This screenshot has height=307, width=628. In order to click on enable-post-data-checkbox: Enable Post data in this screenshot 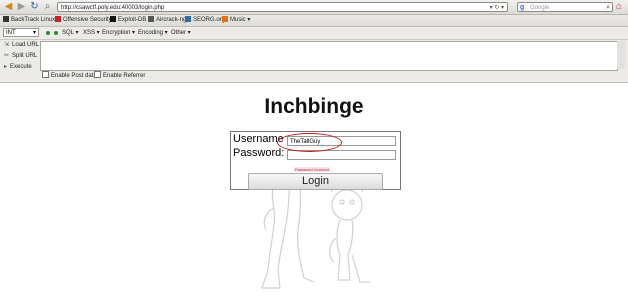, I will do `click(69, 76)`.